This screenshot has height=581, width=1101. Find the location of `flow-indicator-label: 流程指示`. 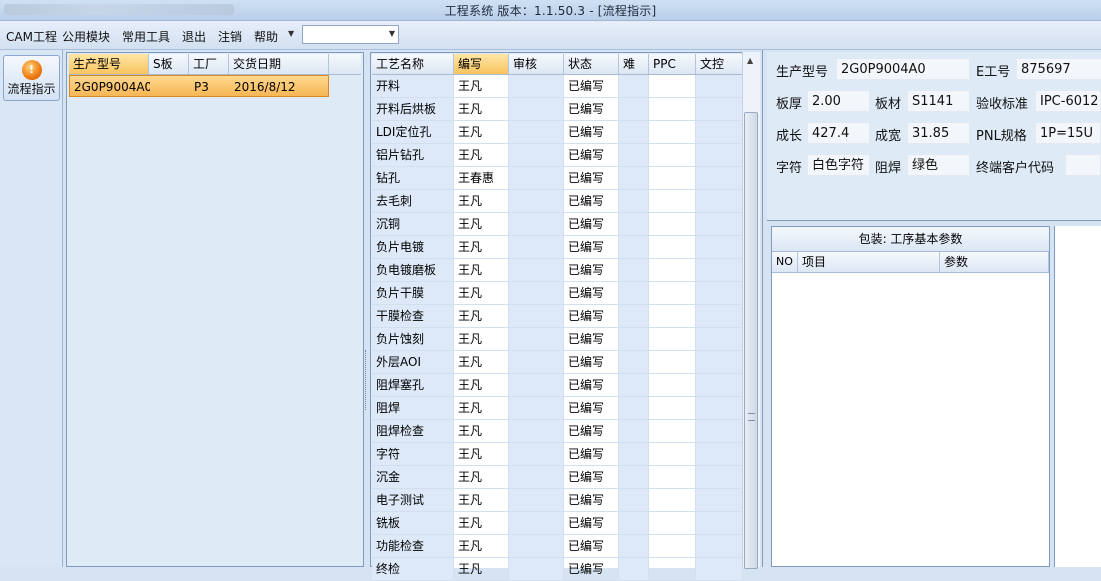

flow-indicator-label: 流程指示 is located at coordinates (31, 89).